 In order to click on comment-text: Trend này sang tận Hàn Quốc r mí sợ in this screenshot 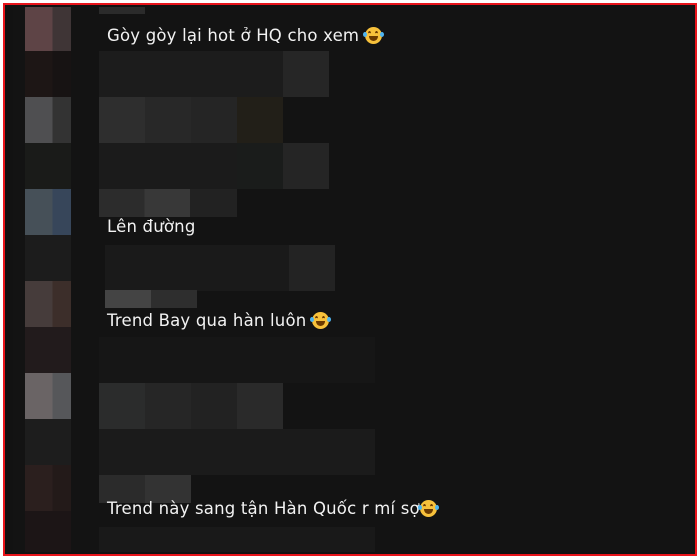, I will do `click(273, 508)`.